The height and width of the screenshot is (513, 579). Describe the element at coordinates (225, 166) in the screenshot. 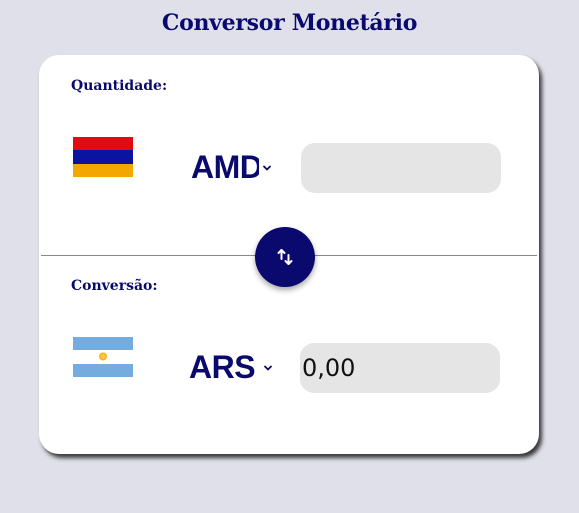

I see `from-currency-code: AMD` at that location.